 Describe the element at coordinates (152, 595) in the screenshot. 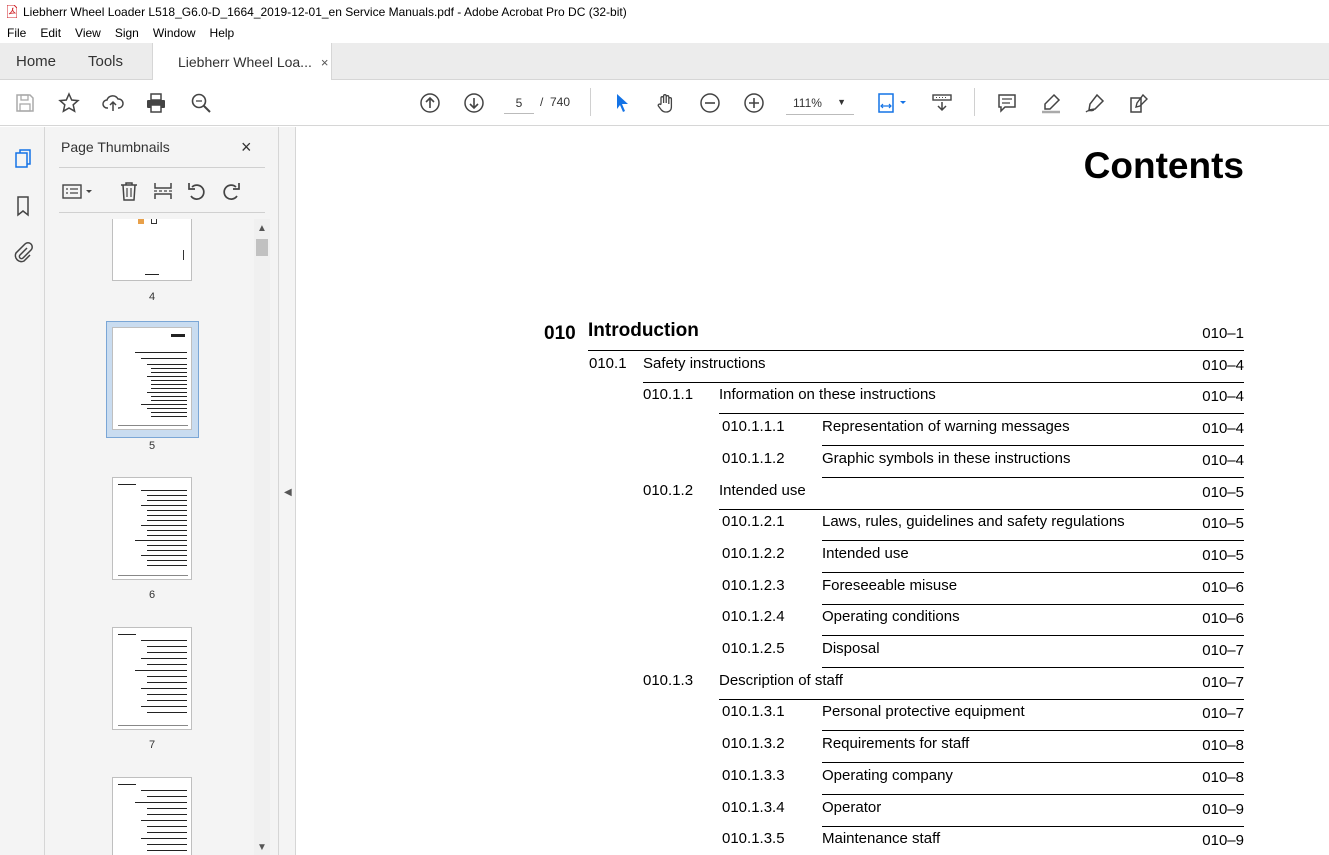

I see `thumbnail-page-label: 6` at that location.